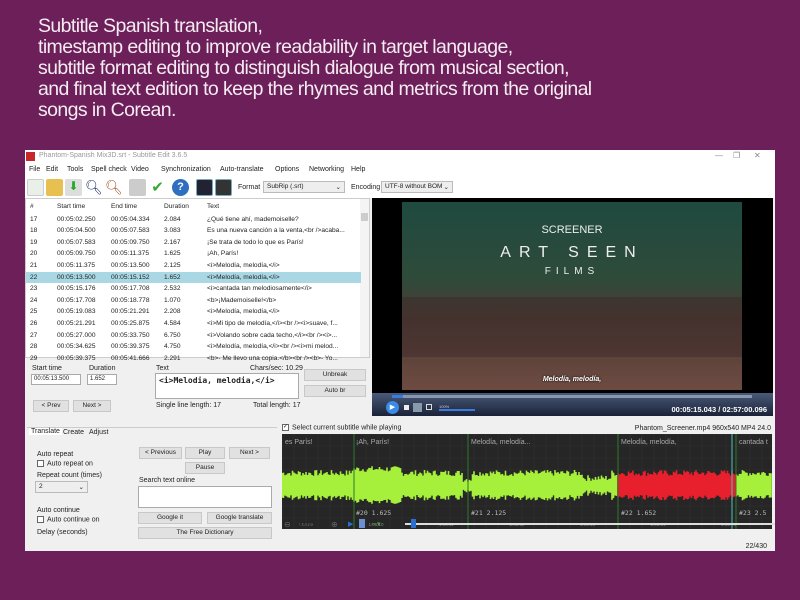 This screenshot has width=800, height=600. I want to click on grid-header: # Start time End time Duration Text, so click(193, 207).